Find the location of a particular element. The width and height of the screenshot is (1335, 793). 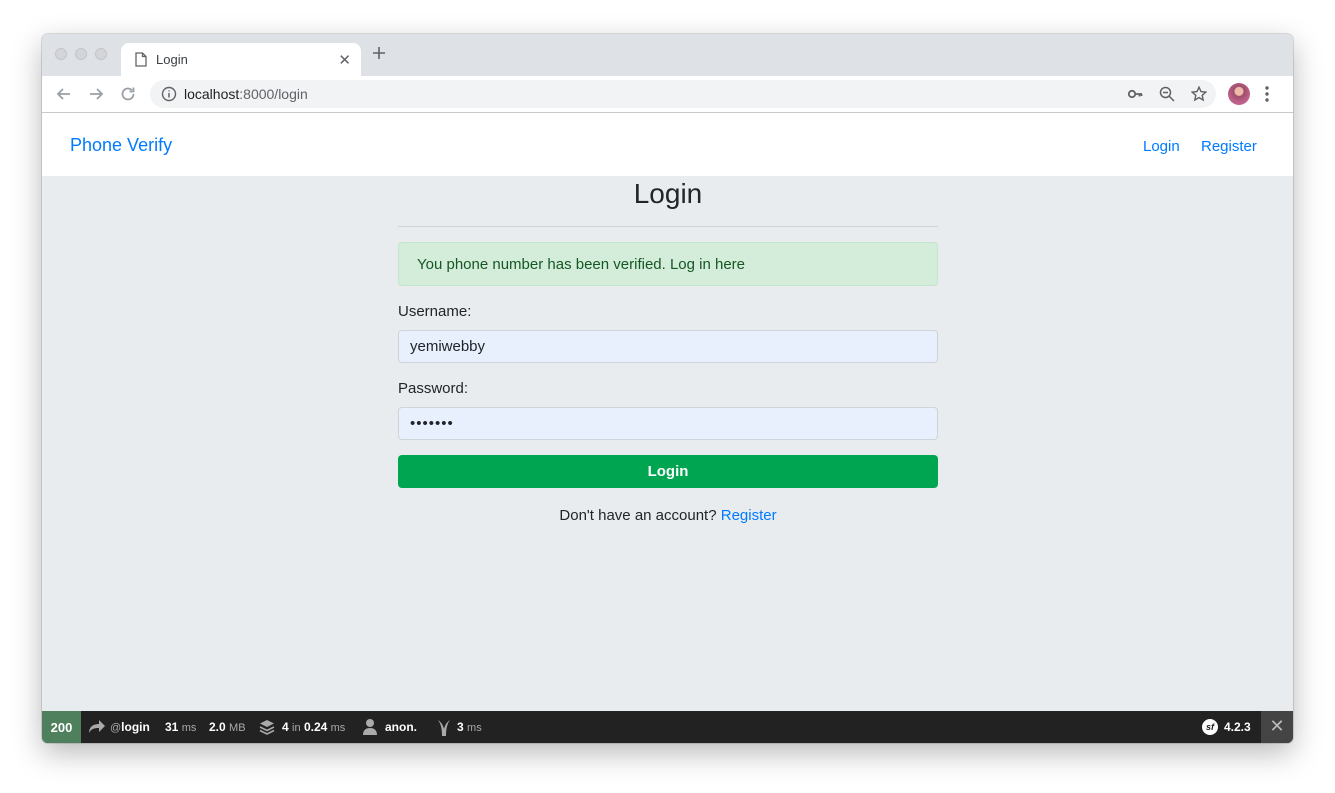

register-prompt-text: Don't have an account? is located at coordinates (638, 515).